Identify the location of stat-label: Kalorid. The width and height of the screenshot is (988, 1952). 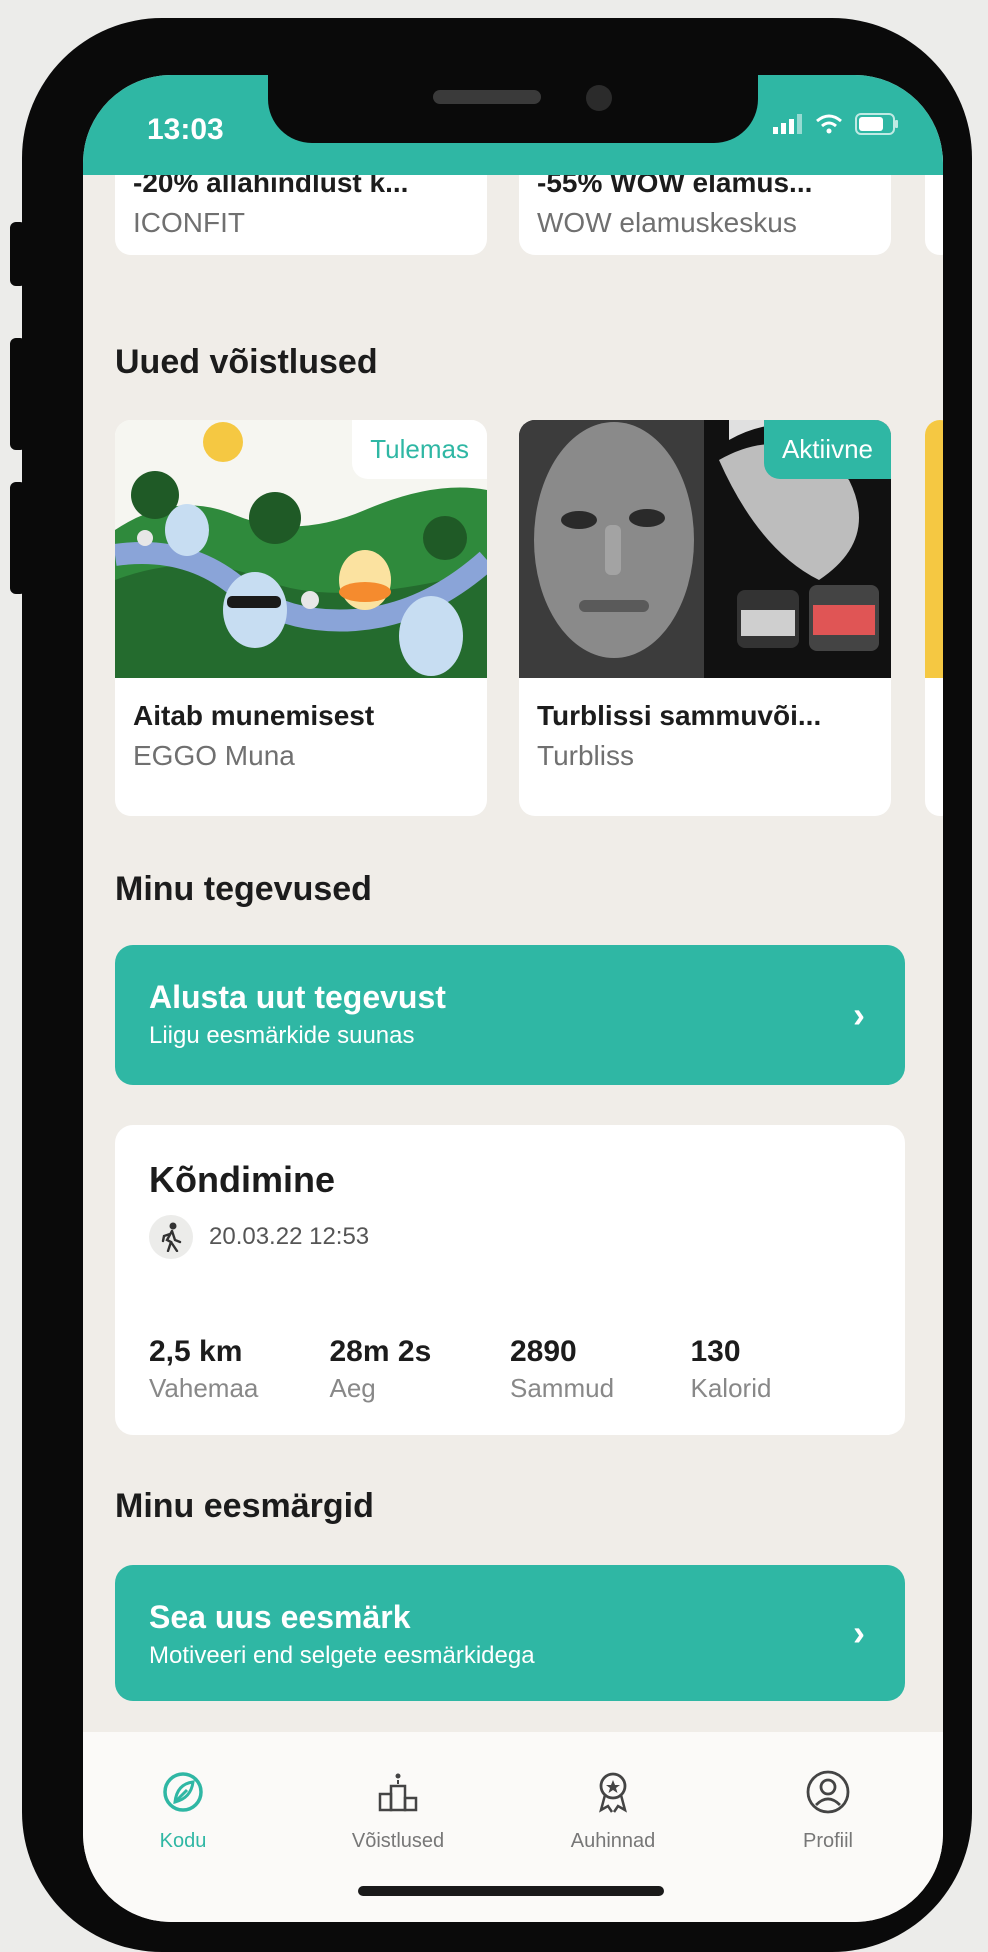
(731, 1388).